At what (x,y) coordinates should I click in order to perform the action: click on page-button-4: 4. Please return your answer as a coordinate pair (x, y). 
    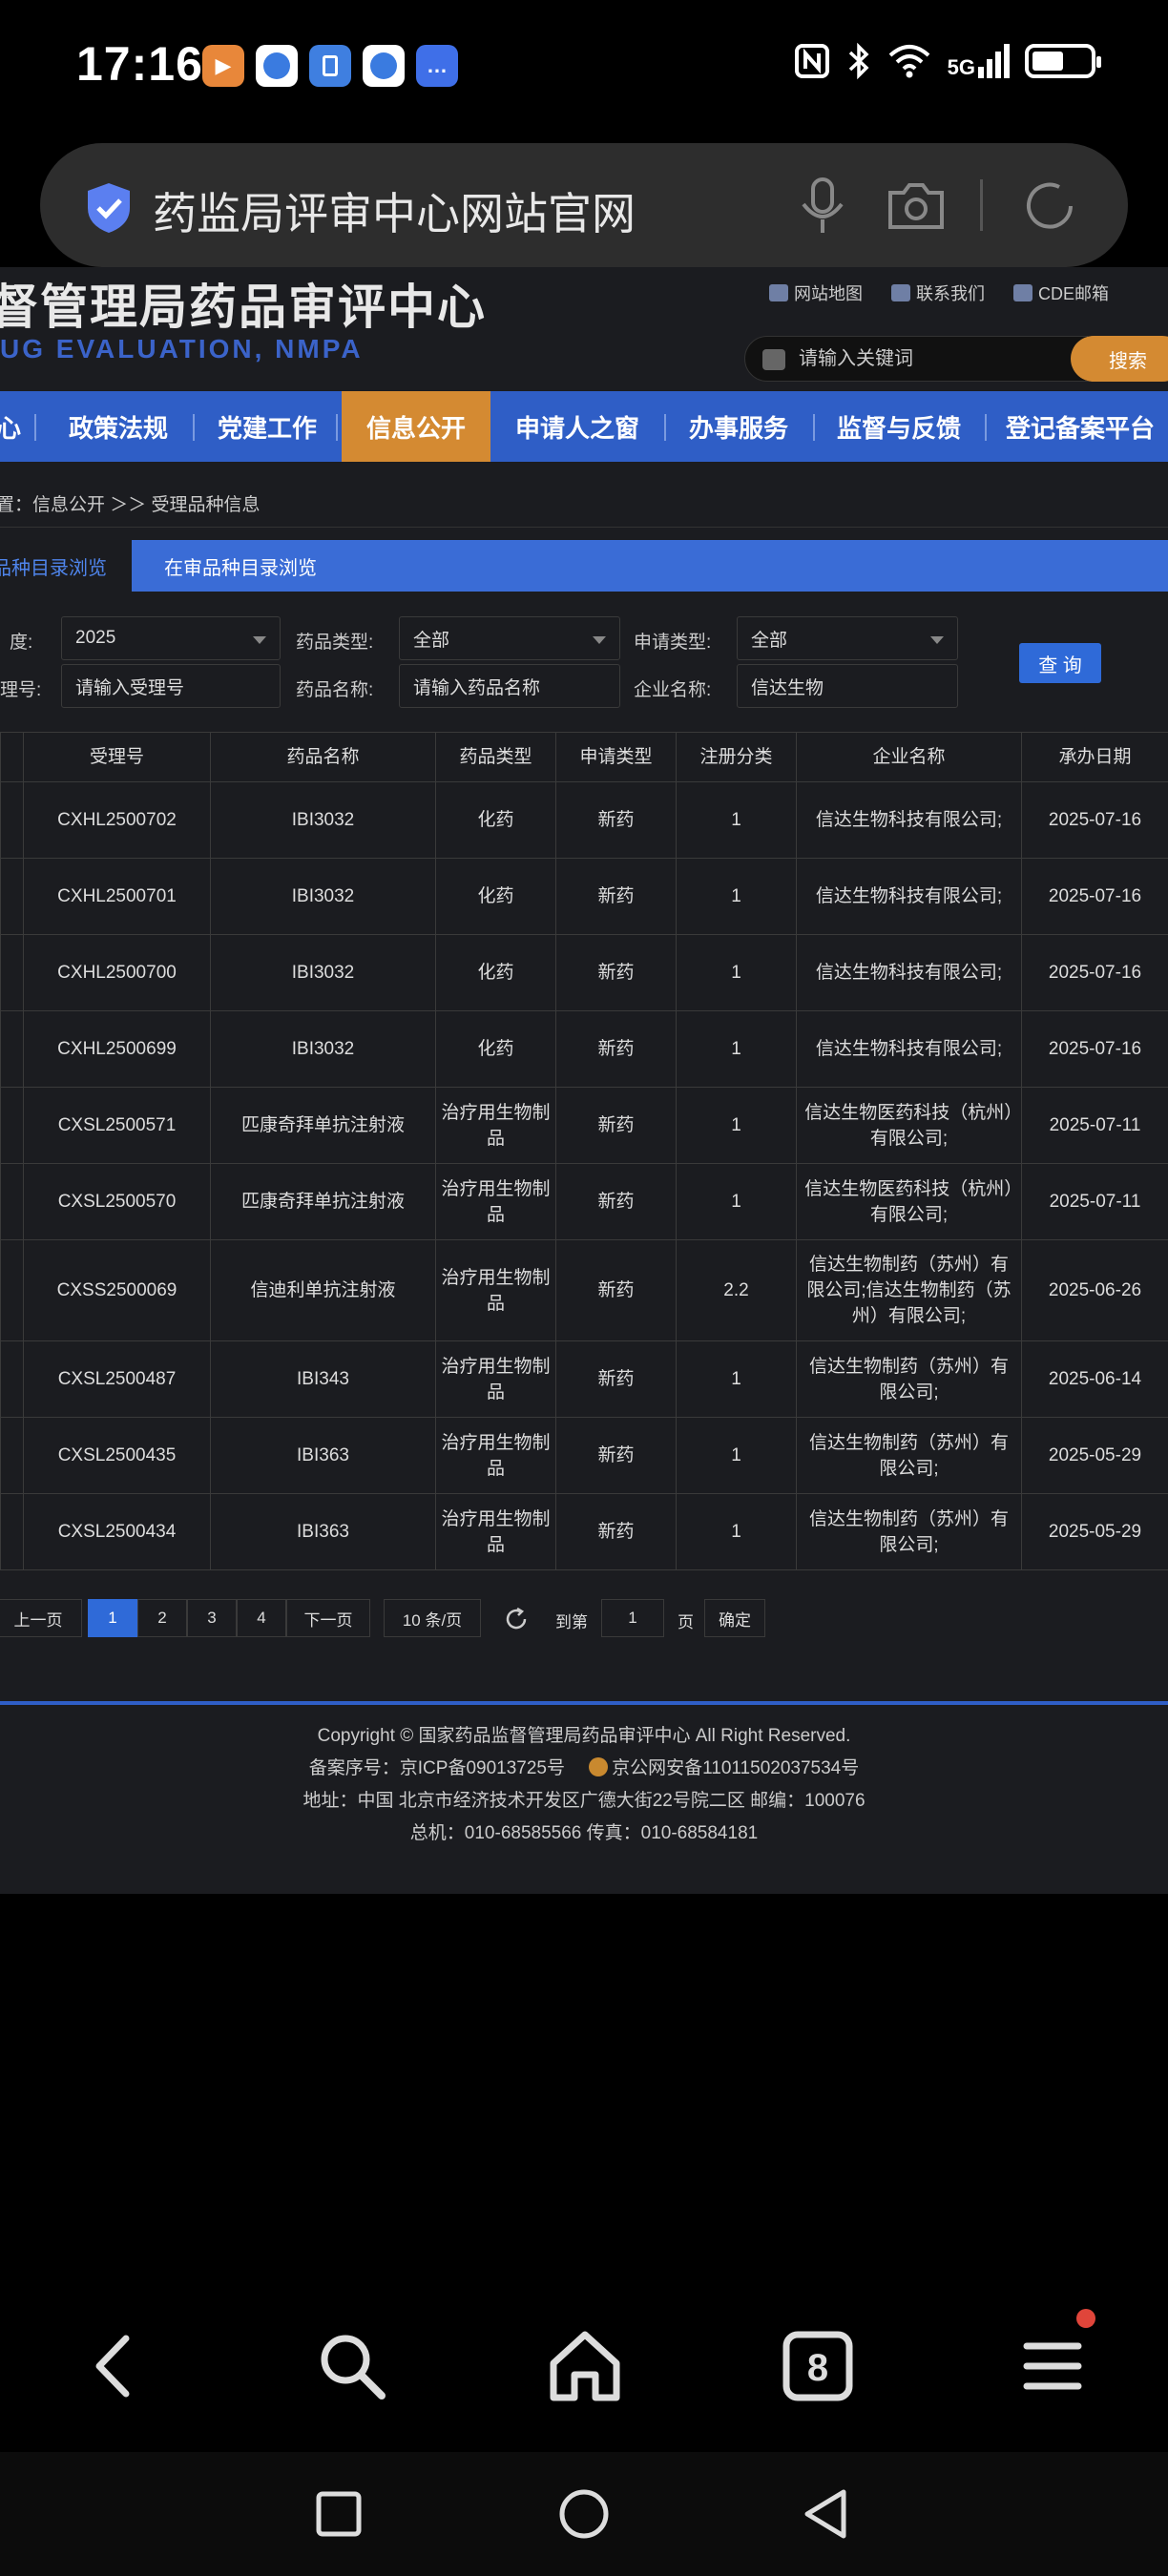
    Looking at the image, I should click on (262, 1618).